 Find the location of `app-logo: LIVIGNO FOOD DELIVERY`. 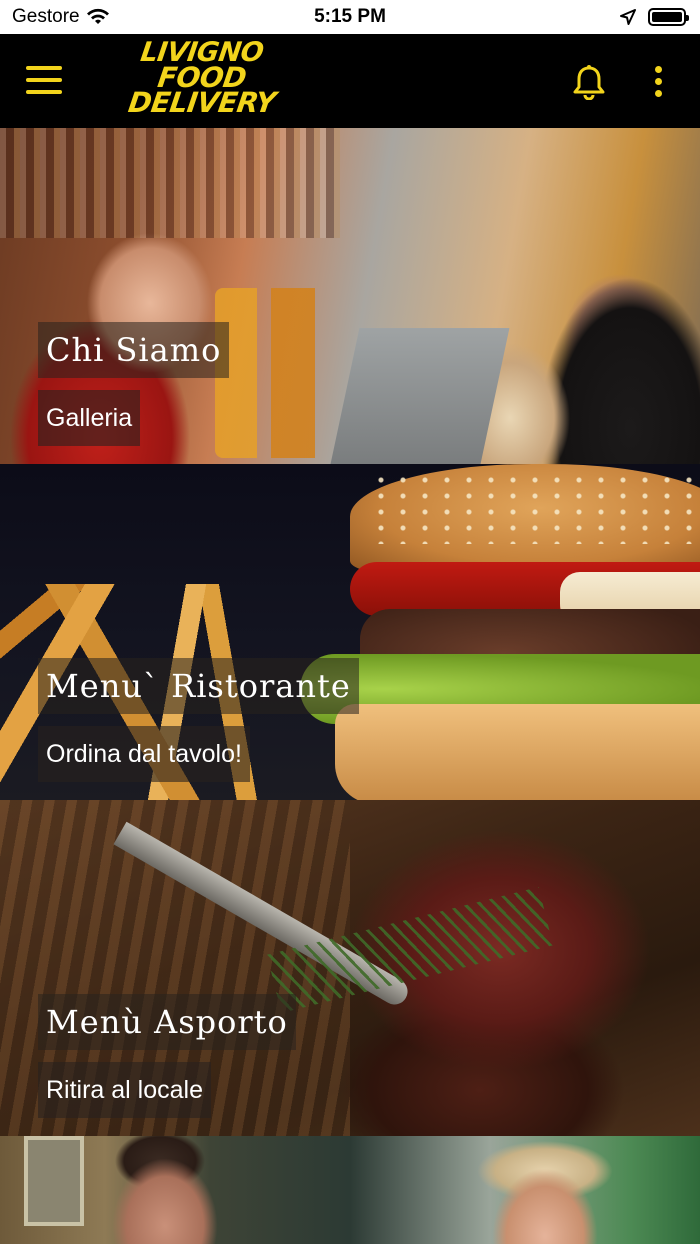

app-logo: LIVIGNO FOOD DELIVERY is located at coordinates (202, 79).